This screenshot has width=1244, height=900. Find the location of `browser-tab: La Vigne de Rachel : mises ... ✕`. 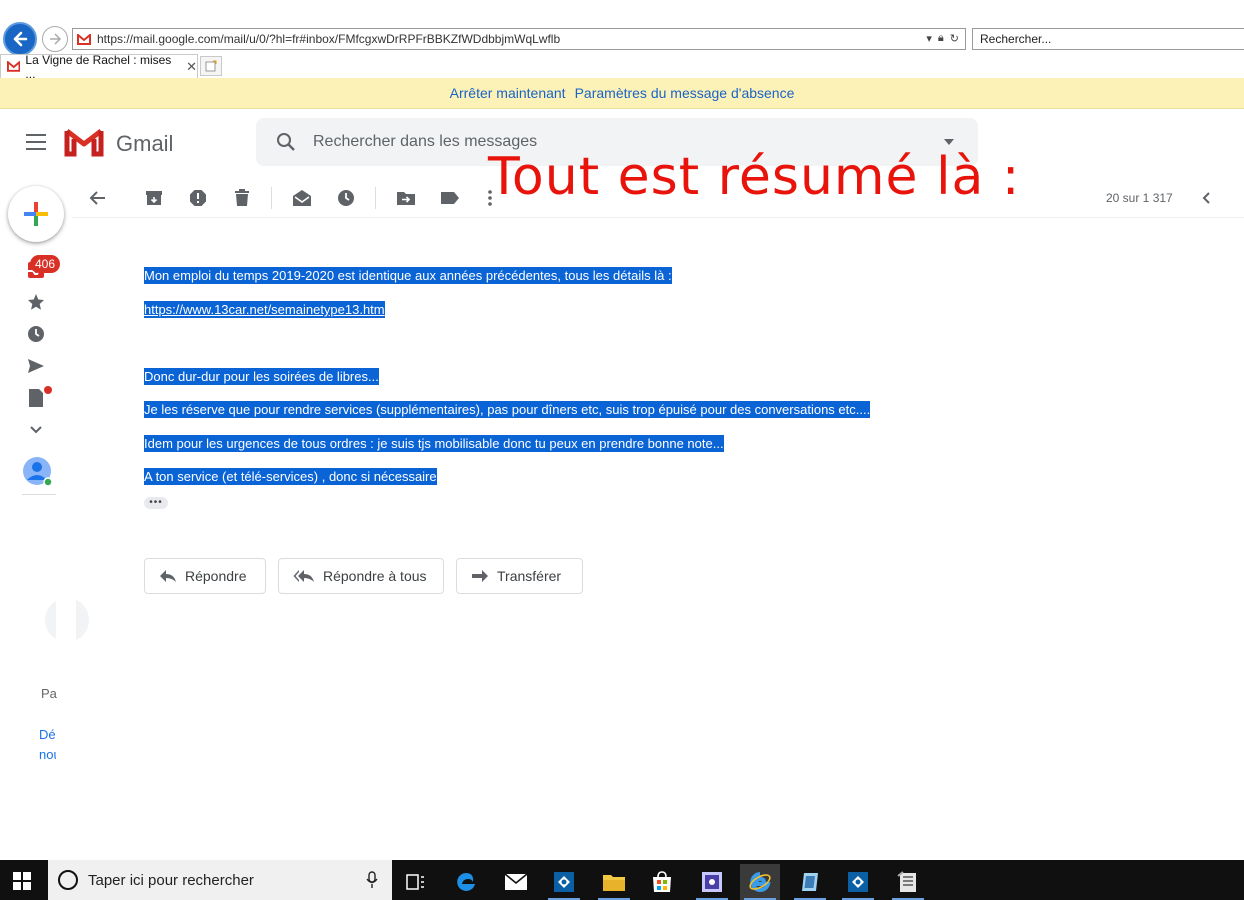

browser-tab: La Vigne de Rachel : mises ... ✕ is located at coordinates (99, 66).